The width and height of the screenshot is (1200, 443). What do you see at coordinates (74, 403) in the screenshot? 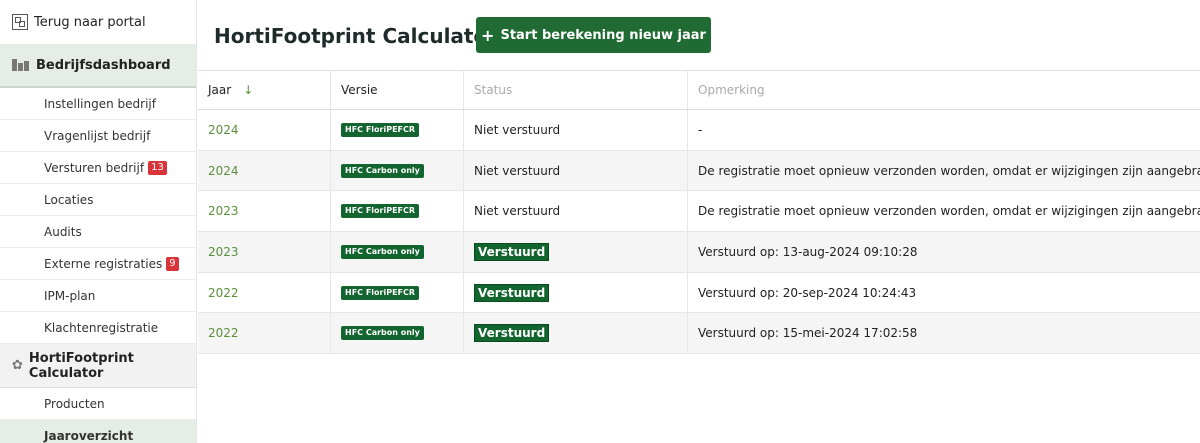
I see `sidebar-item-label: Producten` at bounding box center [74, 403].